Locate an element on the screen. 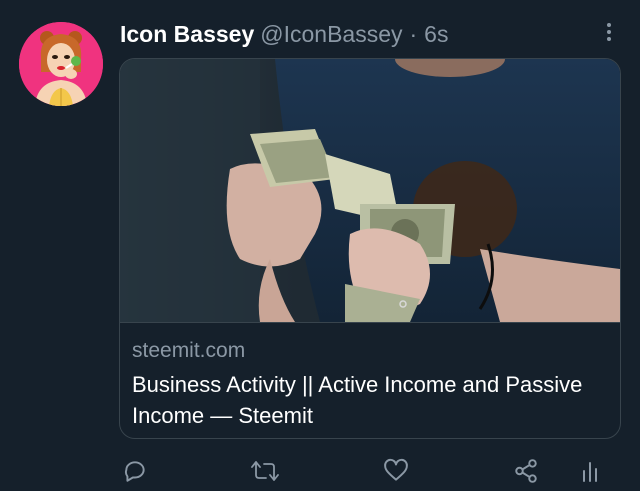 The height and width of the screenshot is (491, 640). analytics-button is located at coordinates (590, 471).